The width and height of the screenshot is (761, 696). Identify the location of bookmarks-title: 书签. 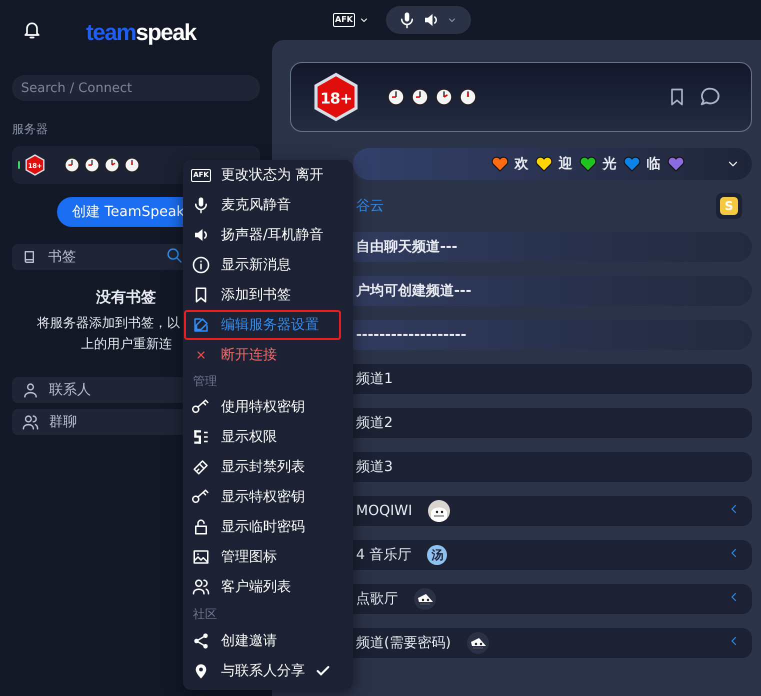
(62, 257).